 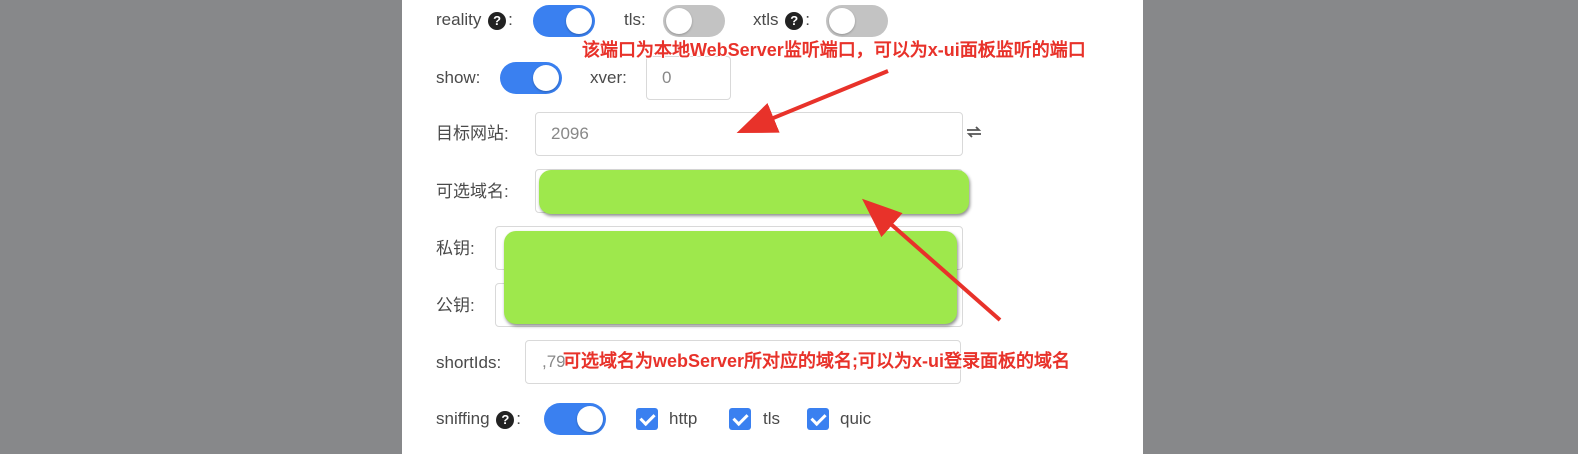 I want to click on show-toggle, so click(x=531, y=78).